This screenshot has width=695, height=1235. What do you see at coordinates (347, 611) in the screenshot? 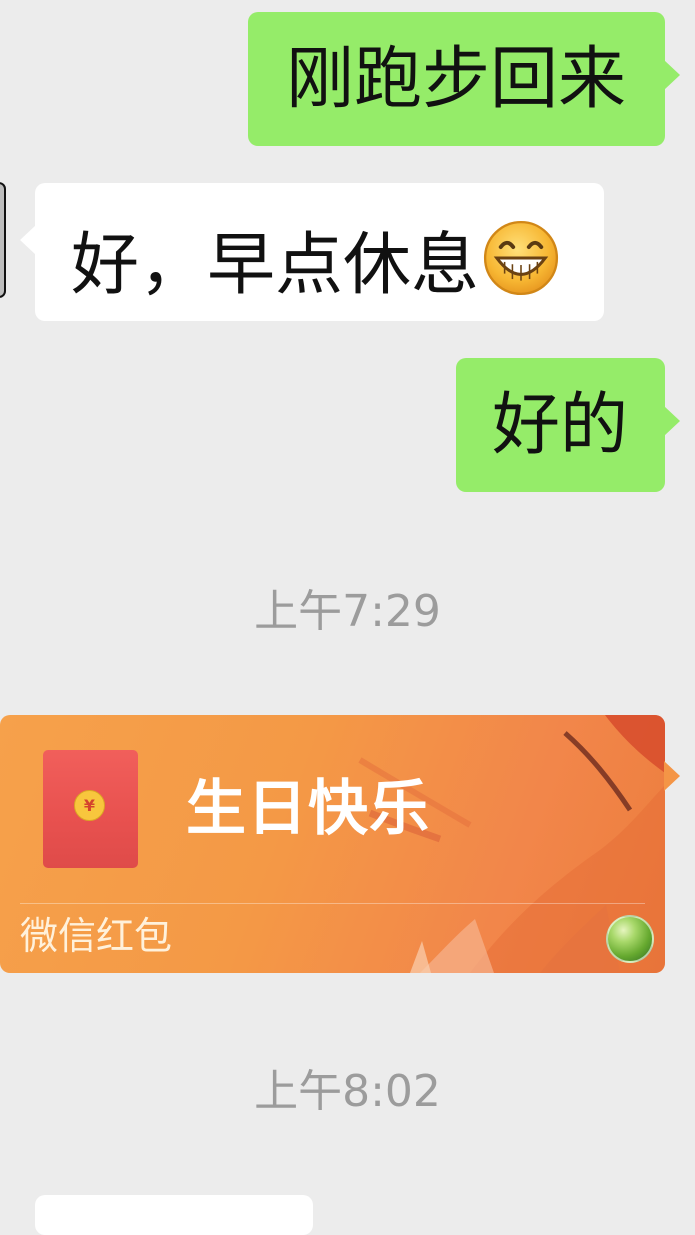
I see `message-timestamp: 上午7:29` at bounding box center [347, 611].